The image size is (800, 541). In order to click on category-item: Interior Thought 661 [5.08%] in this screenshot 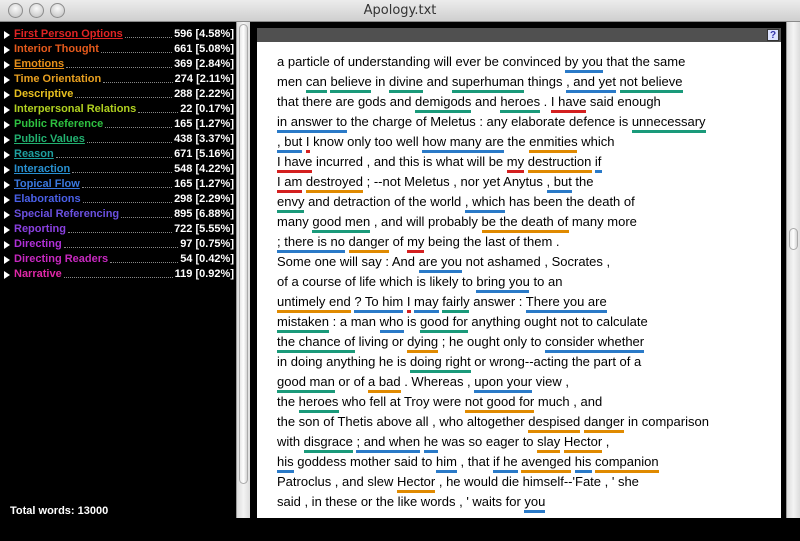, I will do `click(119, 50)`.